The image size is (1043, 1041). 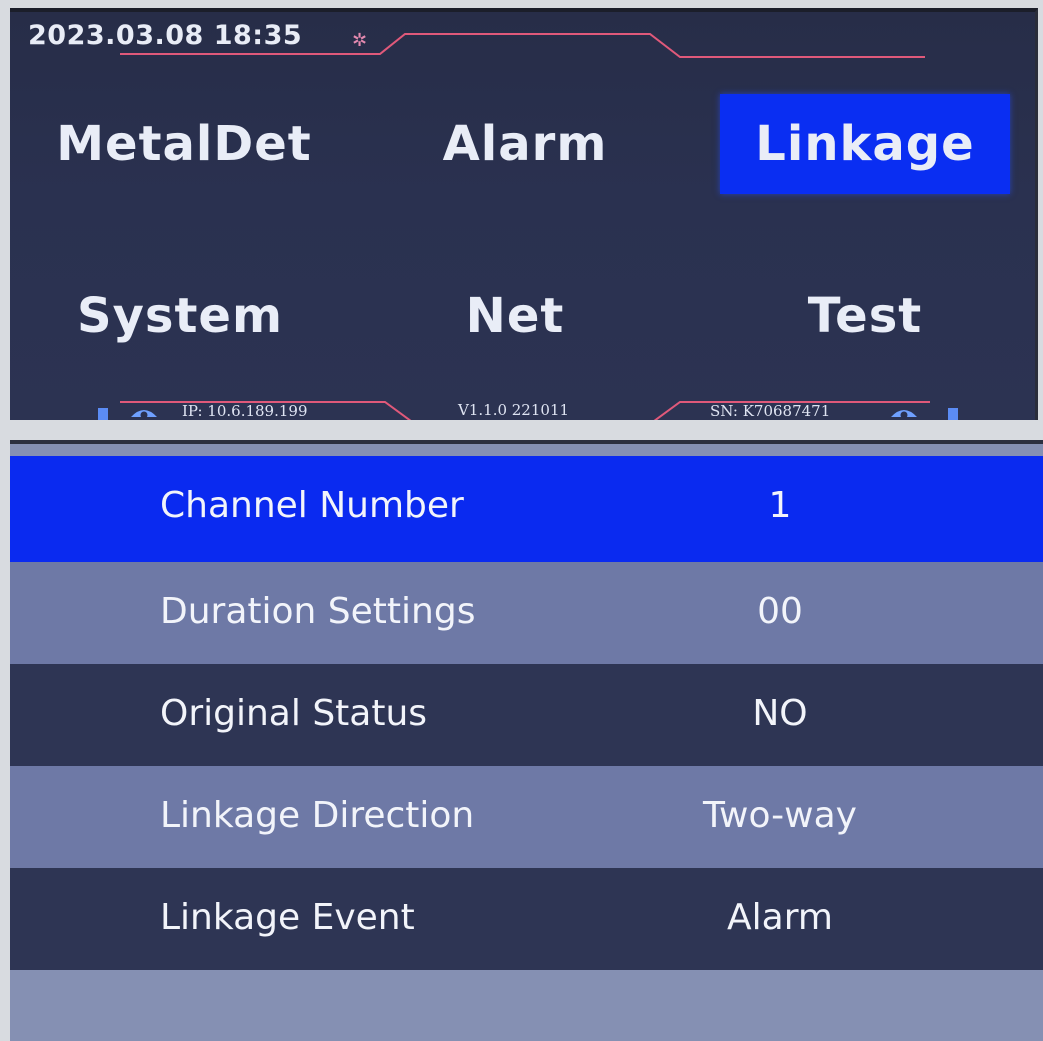 What do you see at coordinates (287, 917) in the screenshot?
I see `setting-label: Linkage Event` at bounding box center [287, 917].